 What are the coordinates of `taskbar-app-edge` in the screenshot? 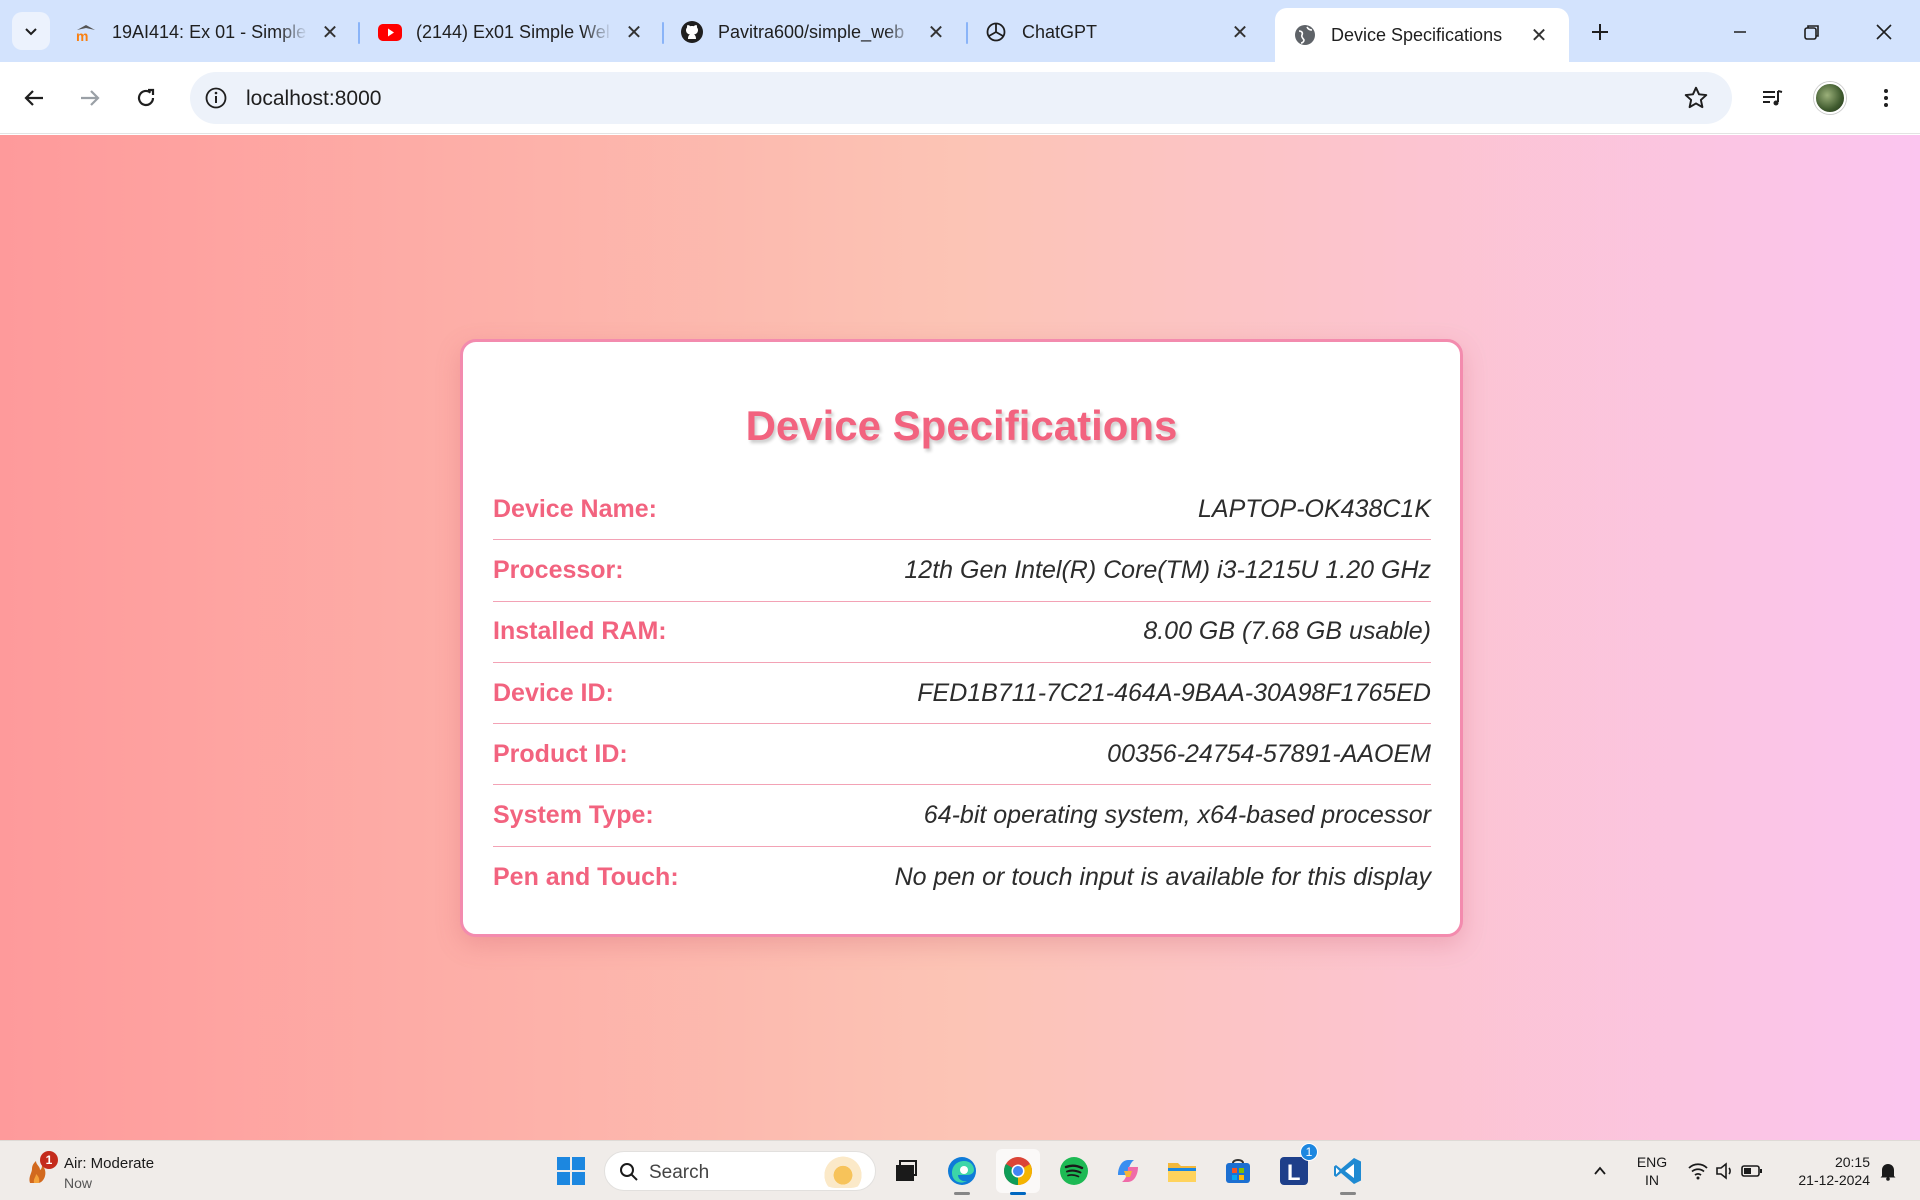 It's located at (962, 1172).